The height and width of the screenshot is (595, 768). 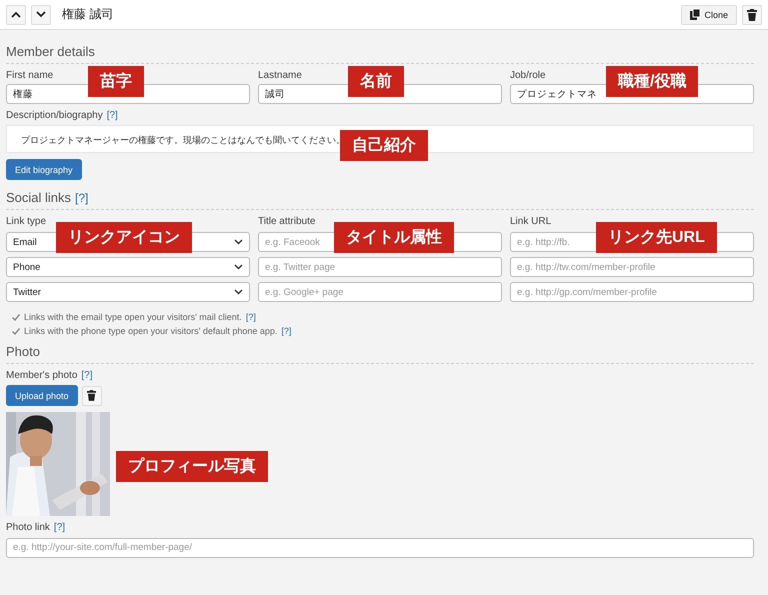 What do you see at coordinates (39, 197) in the screenshot?
I see `section-heading: Social links` at bounding box center [39, 197].